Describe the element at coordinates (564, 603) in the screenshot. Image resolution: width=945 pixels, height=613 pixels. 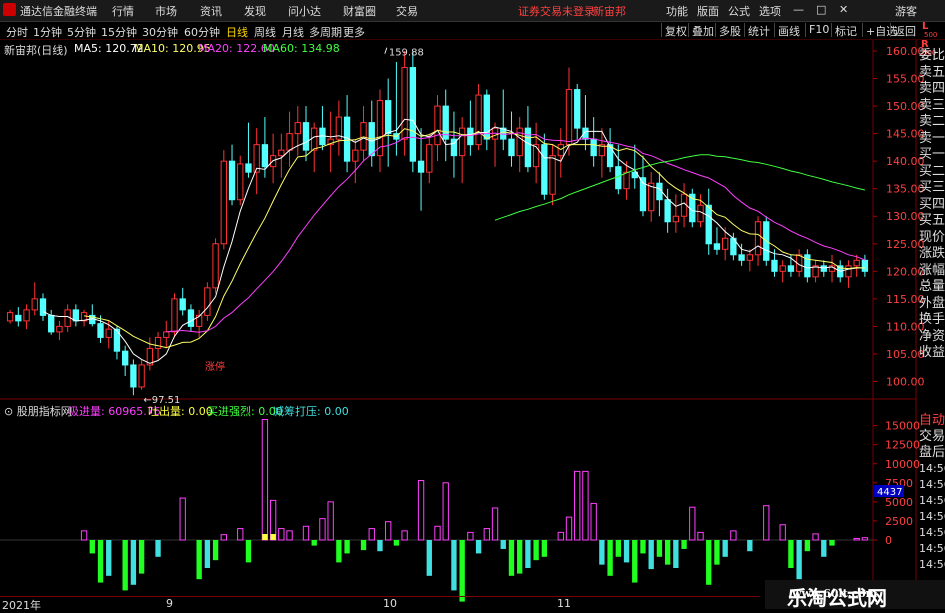
I see `date-label-nov: 11` at that location.